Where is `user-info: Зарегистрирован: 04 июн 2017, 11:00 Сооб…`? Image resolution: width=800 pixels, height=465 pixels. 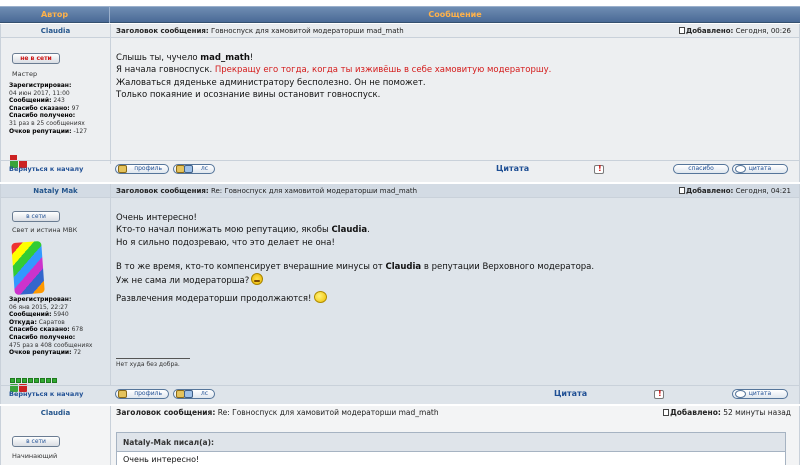 user-info: Зарегистрирован: 04 июн 2017, 11:00 Сооб… is located at coordinates (48, 108).